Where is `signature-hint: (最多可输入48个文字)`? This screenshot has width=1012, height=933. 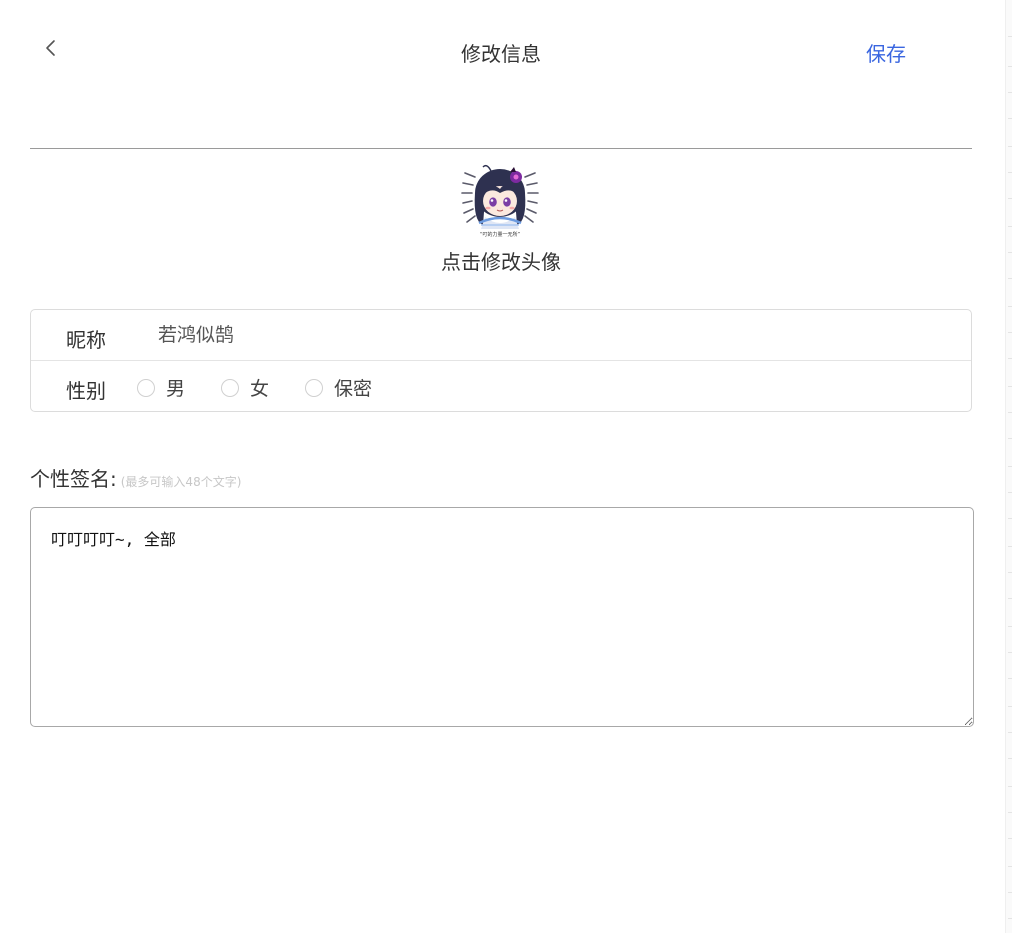
signature-hint: (最多可输入48个文字) is located at coordinates (181, 482).